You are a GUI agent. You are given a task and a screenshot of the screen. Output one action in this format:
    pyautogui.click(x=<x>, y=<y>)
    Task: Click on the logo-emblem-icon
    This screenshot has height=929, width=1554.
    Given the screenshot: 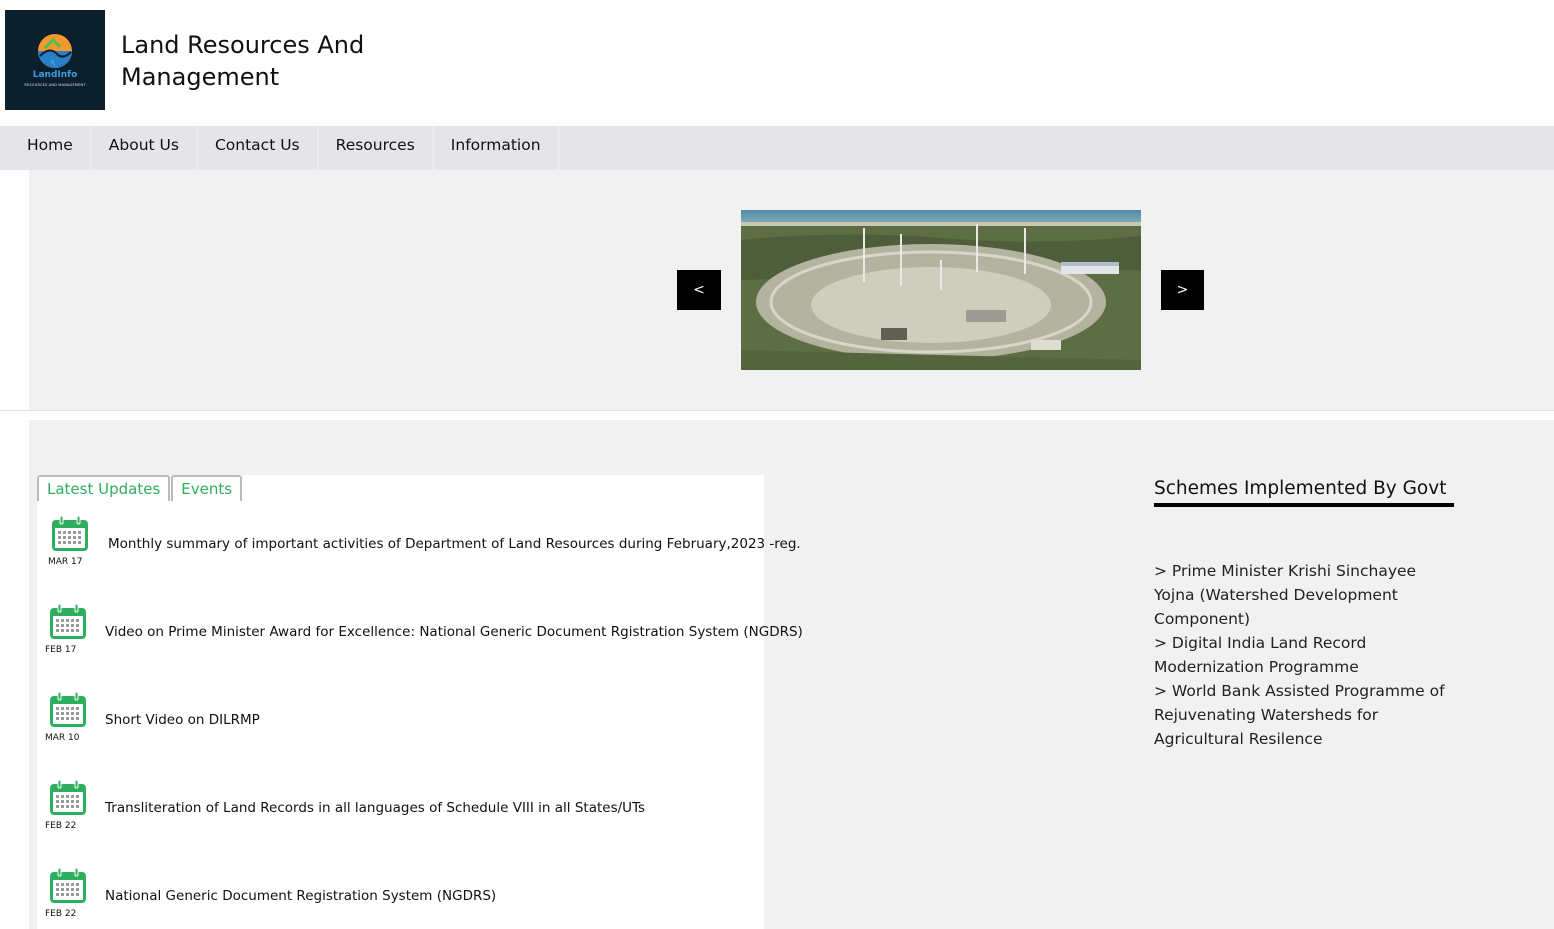 What is the action you would take?
    pyautogui.click(x=55, y=51)
    